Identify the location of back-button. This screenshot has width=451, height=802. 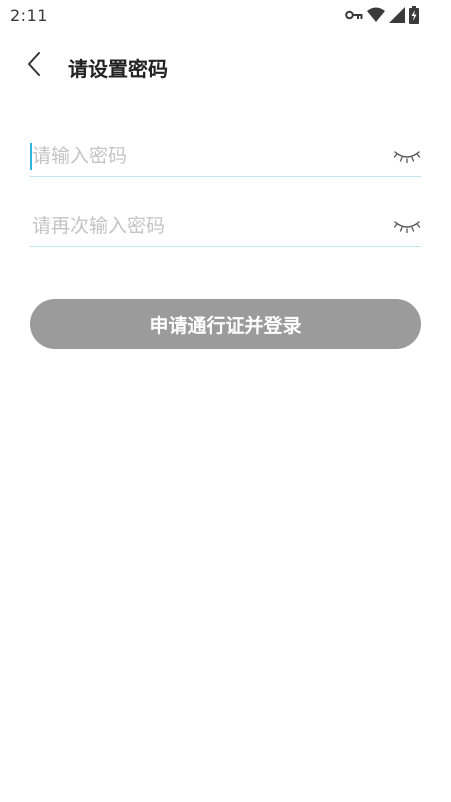
(34, 66).